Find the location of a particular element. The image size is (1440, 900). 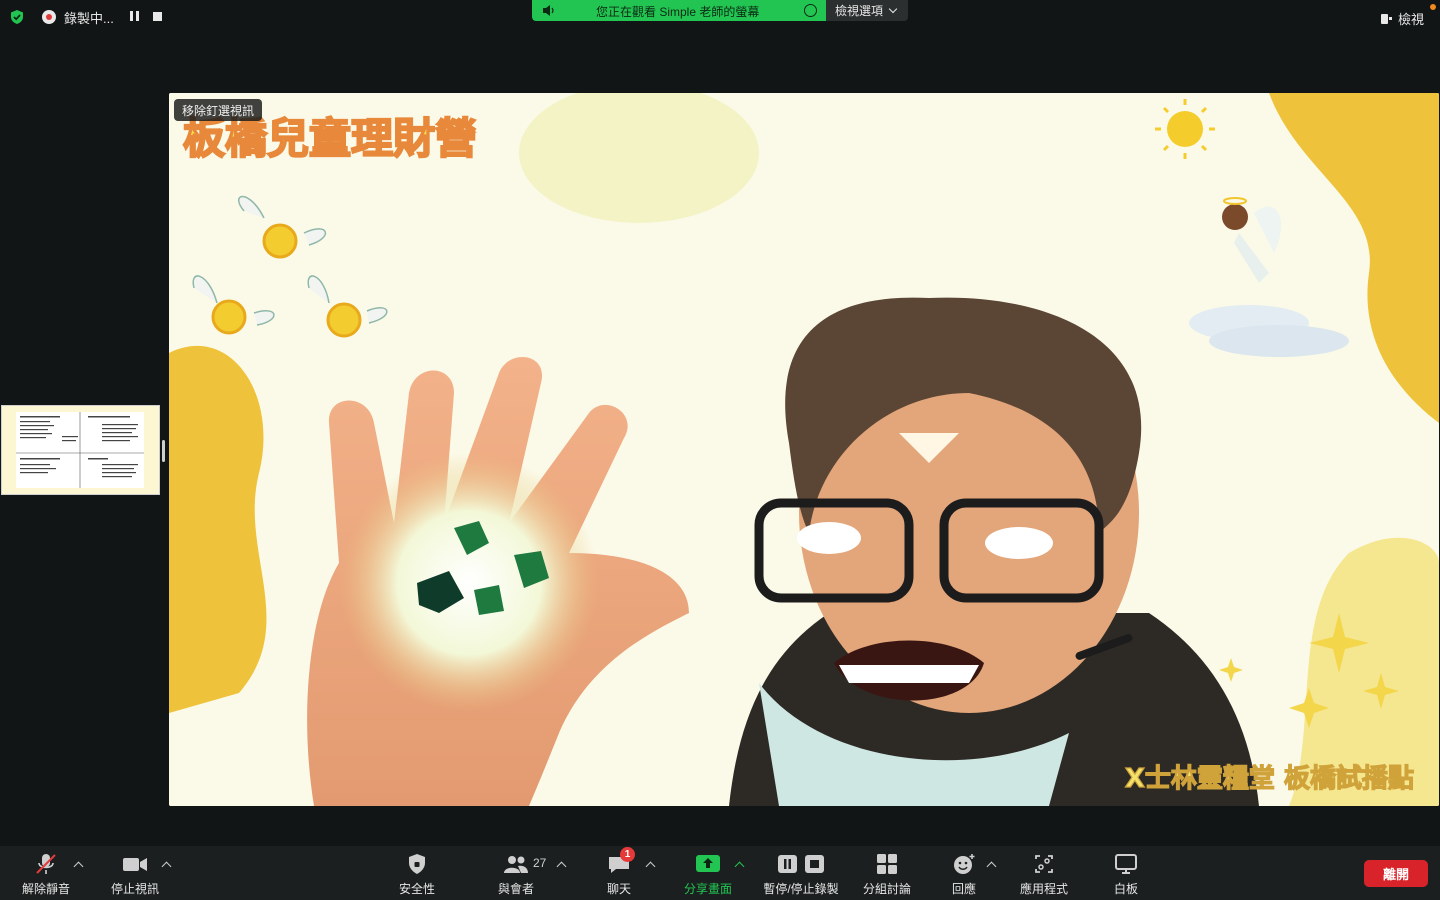

top-bar: 錄製中... 您正在觀看 Simple 老師的螢幕 檢視選項 檢視 is located at coordinates (720, 18).